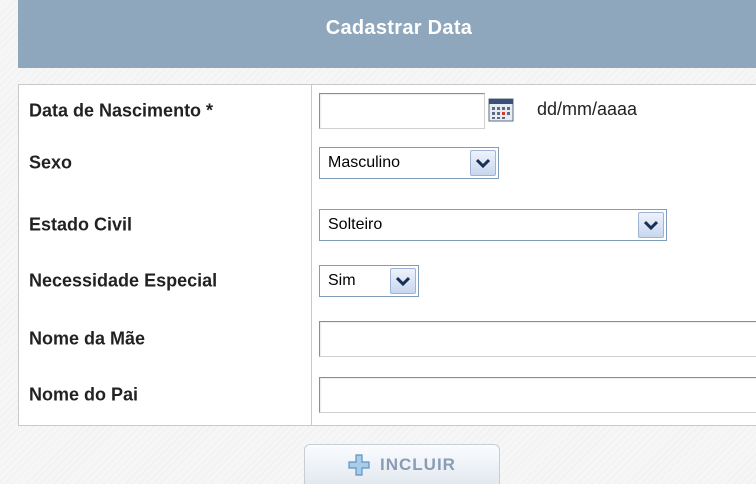 Image resolution: width=756 pixels, height=484 pixels. Describe the element at coordinates (121, 110) in the screenshot. I see `birth-date-label: Data de Nascimento *` at that location.